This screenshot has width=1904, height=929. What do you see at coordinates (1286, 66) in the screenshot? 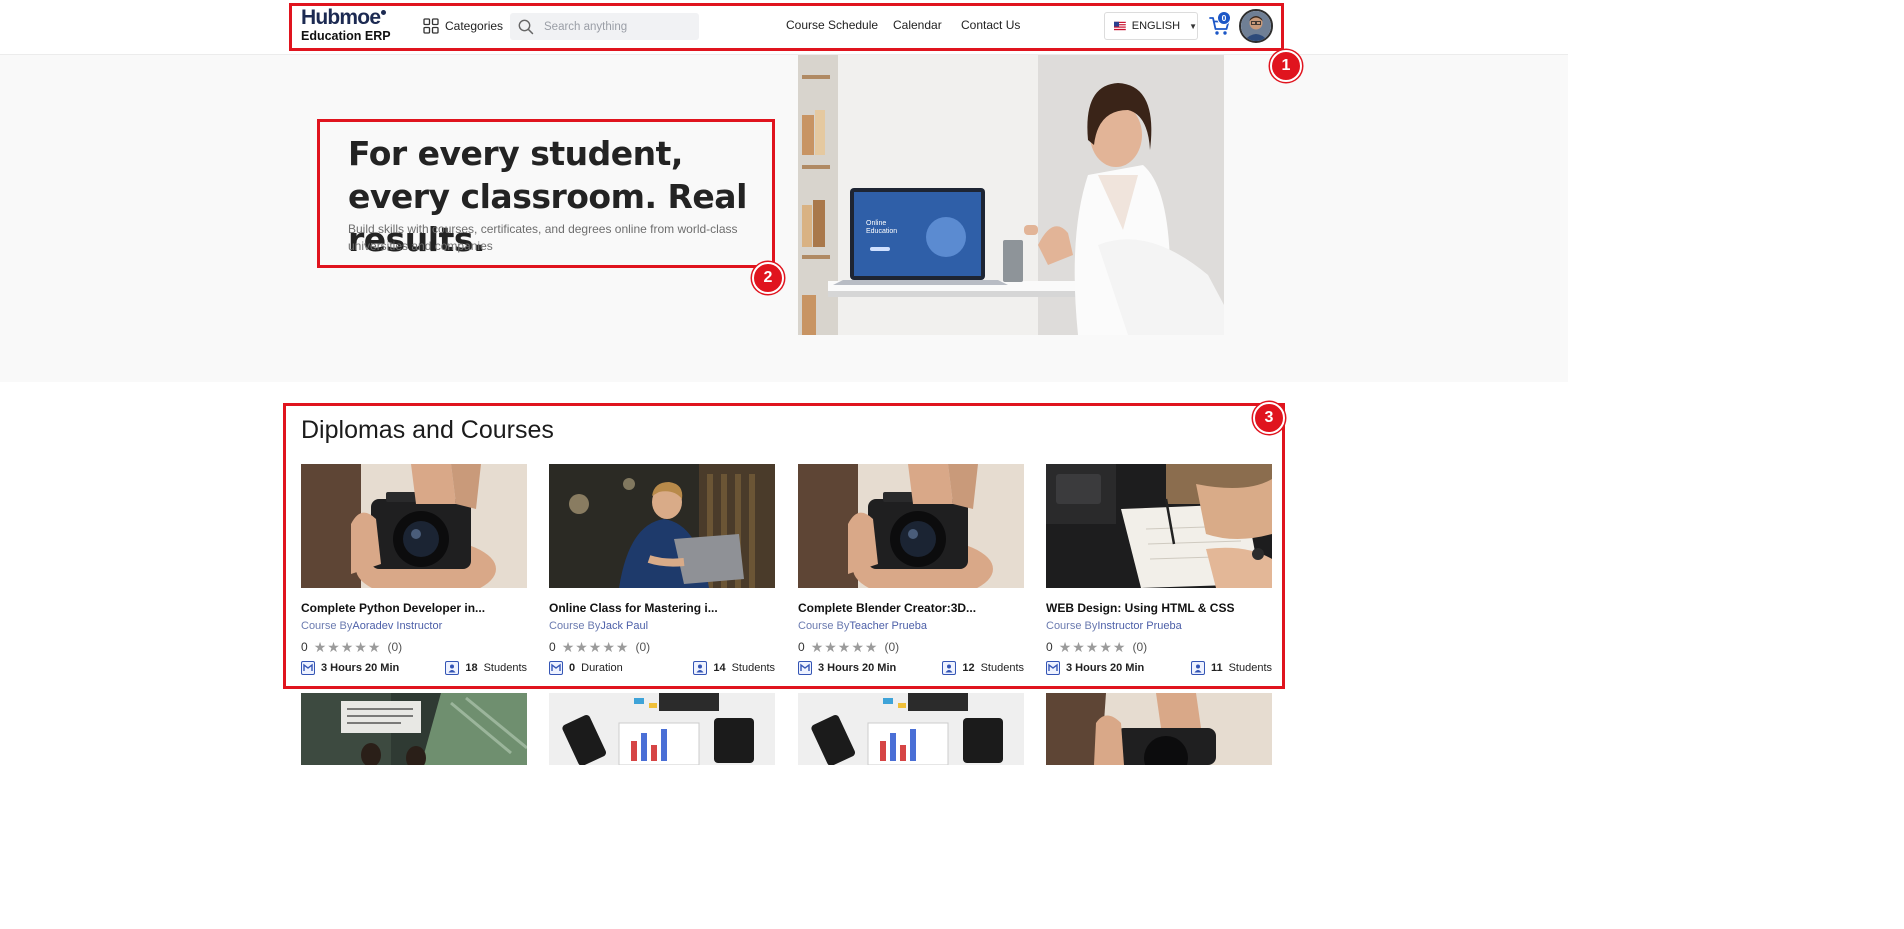
I see `annotation-badge-1: 1` at bounding box center [1286, 66].